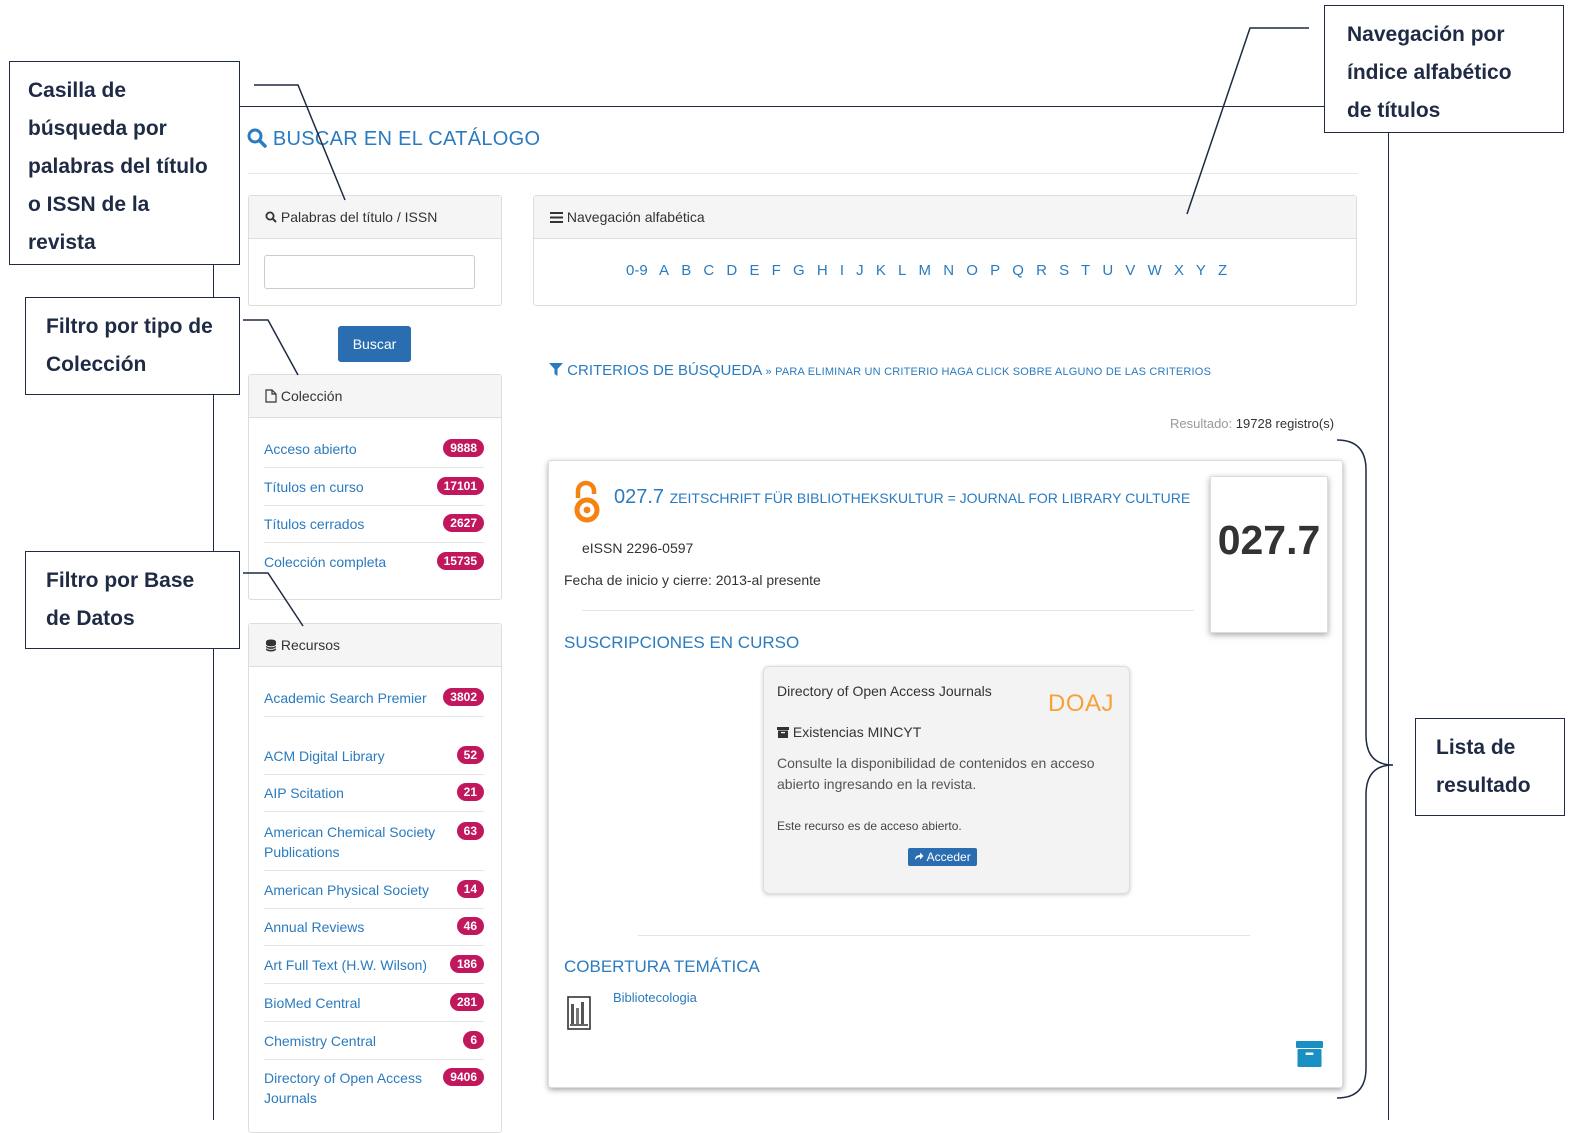 This screenshot has width=1575, height=1133. Describe the element at coordinates (132, 600) in the screenshot. I see `callout-database-filter: Filtro por Base de Datos` at that location.